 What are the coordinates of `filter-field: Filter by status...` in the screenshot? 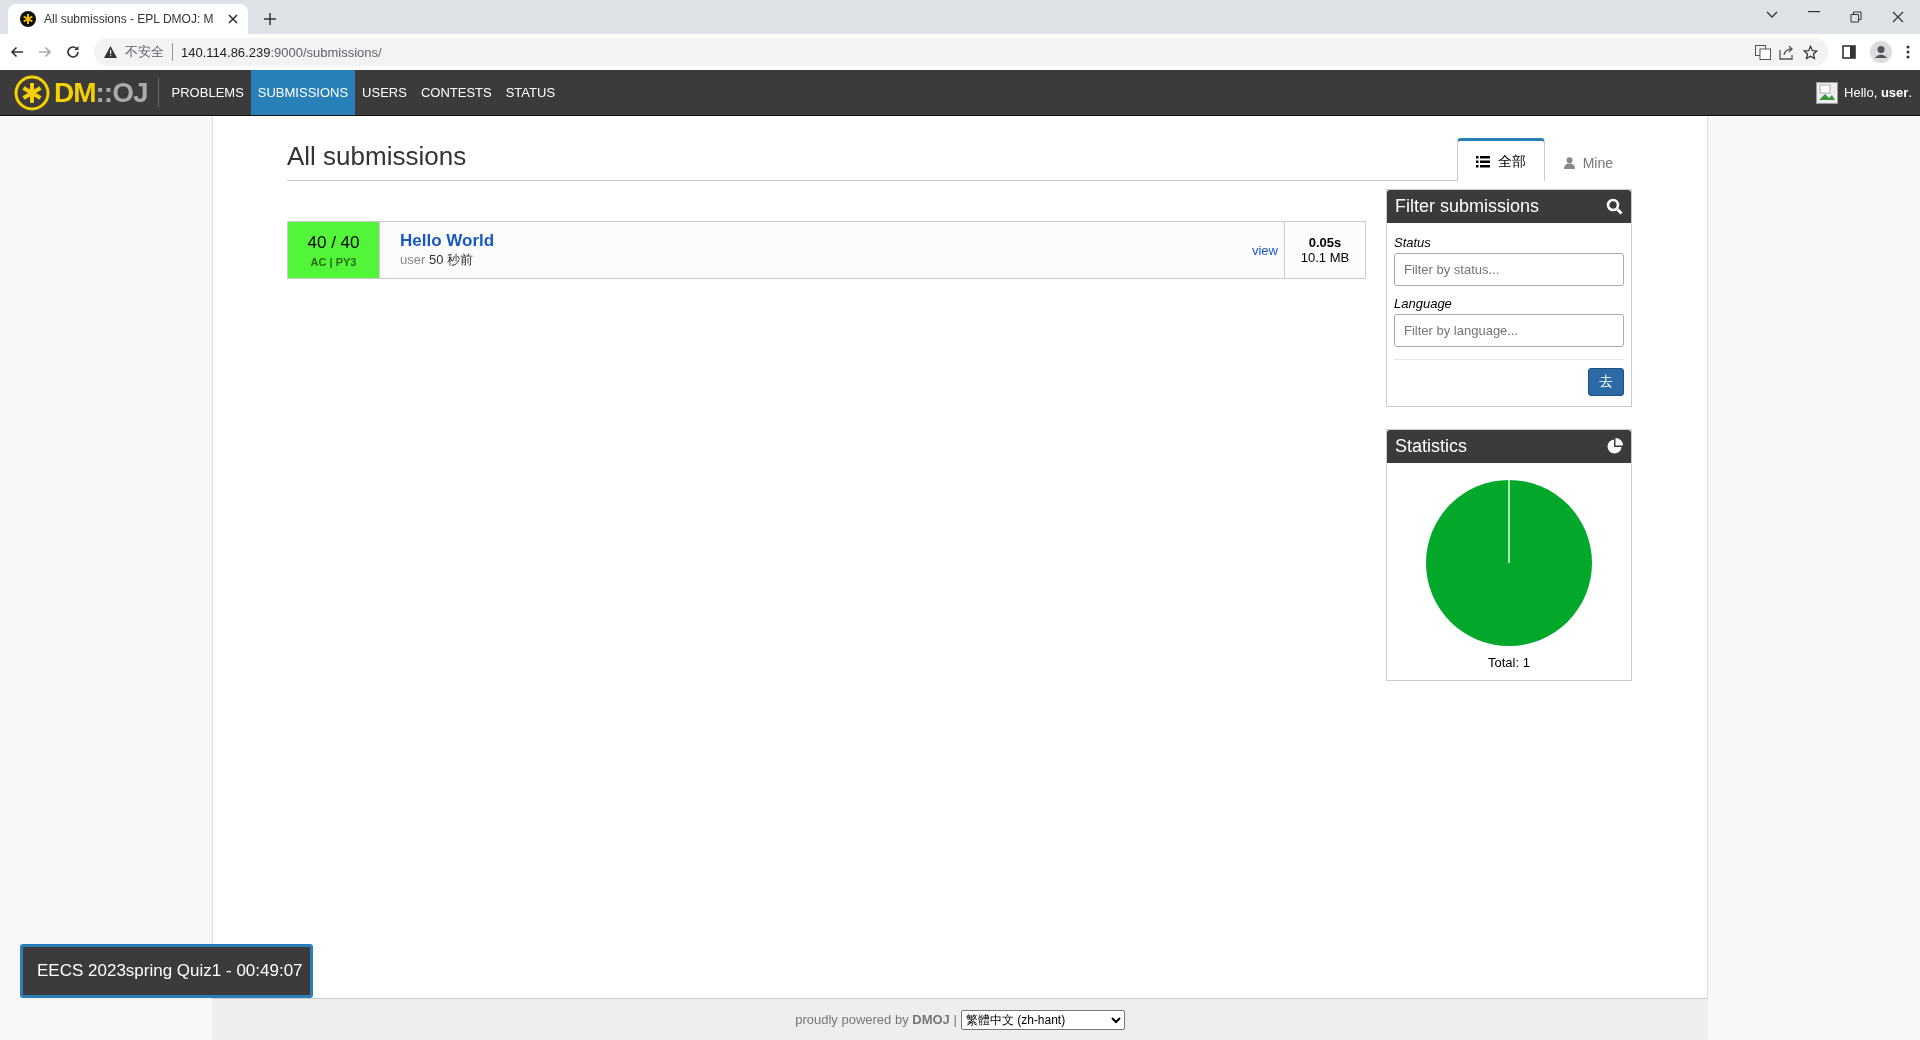 It's located at (1509, 269).